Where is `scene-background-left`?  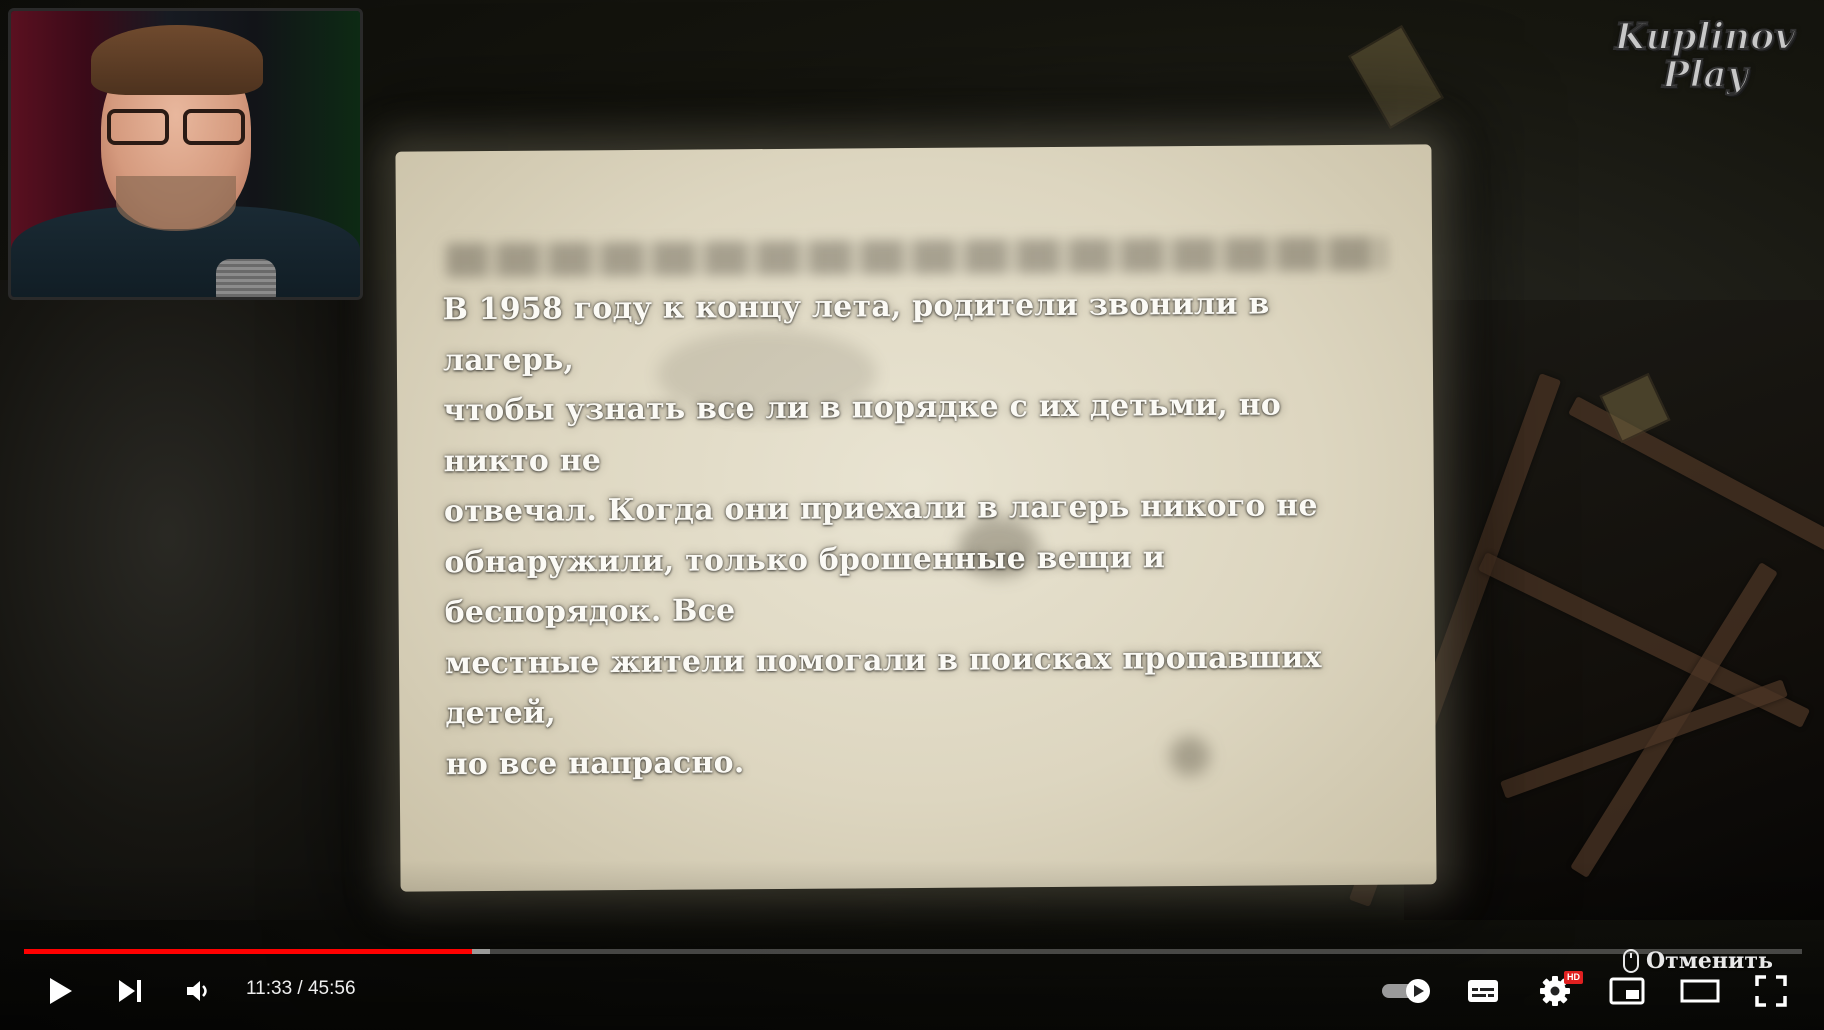
scene-background-left is located at coordinates (210, 600).